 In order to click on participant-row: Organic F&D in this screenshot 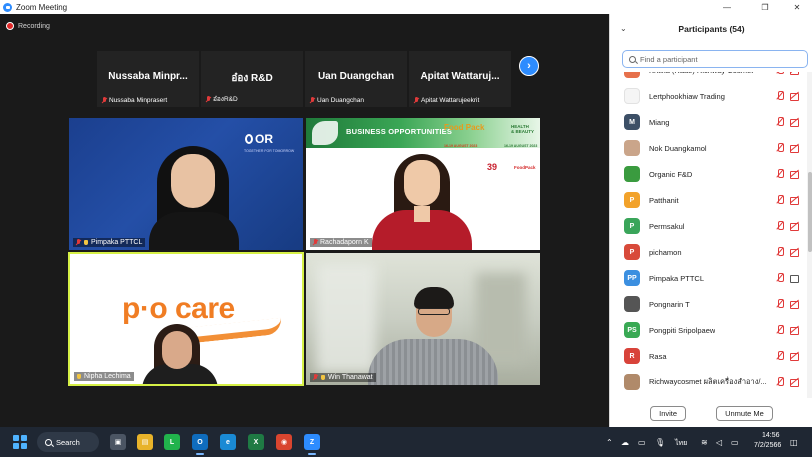, I will do `click(708, 174)`.